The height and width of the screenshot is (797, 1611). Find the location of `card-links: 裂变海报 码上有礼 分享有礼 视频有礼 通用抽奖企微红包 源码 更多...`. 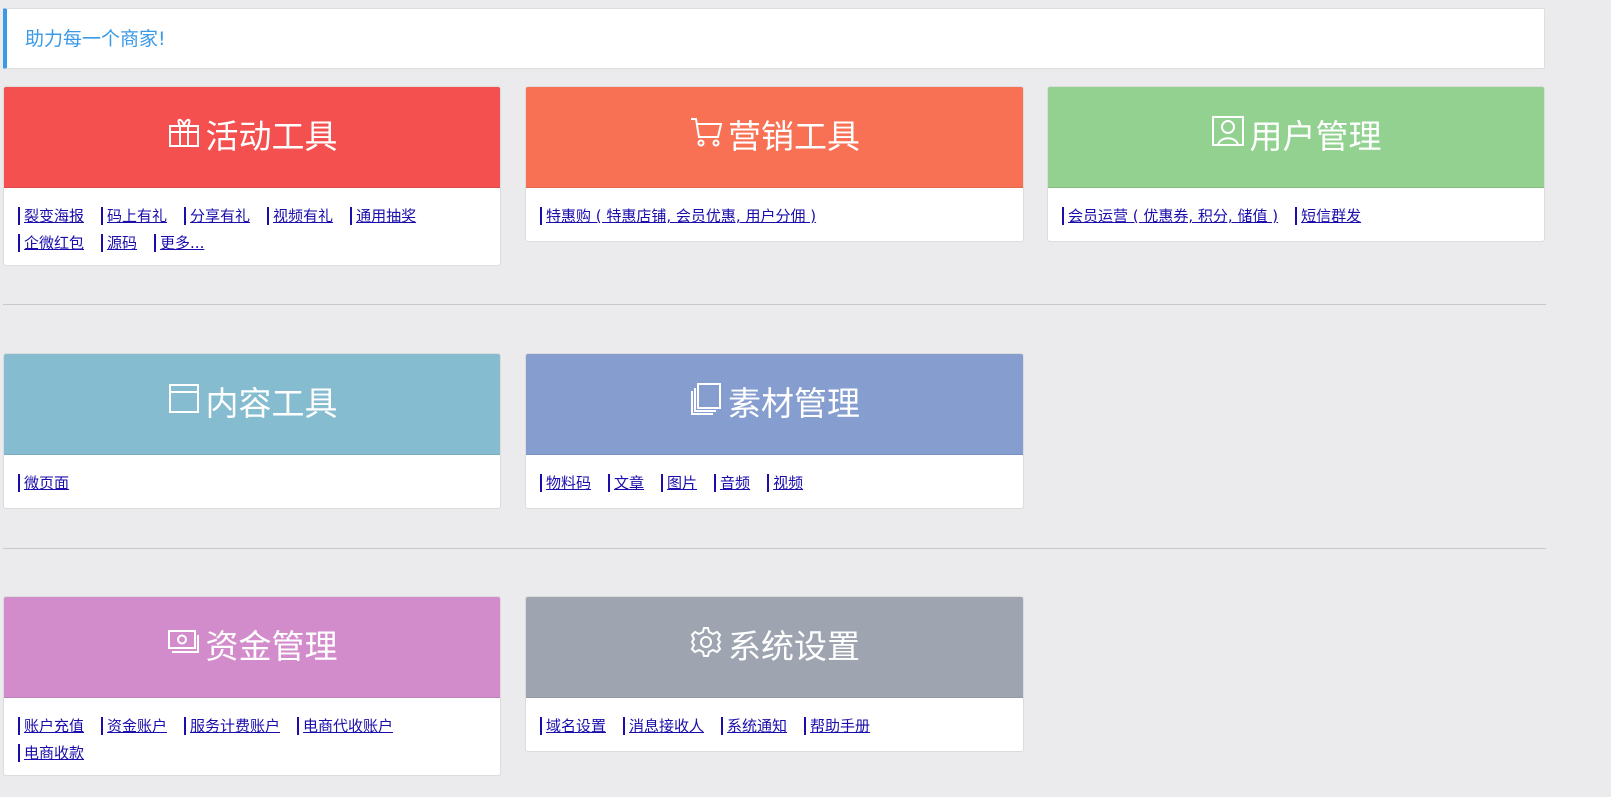

card-links: 裂变海报 码上有礼 分享有礼 视频有礼 通用抽奖企微红包 源码 更多... is located at coordinates (252, 226).